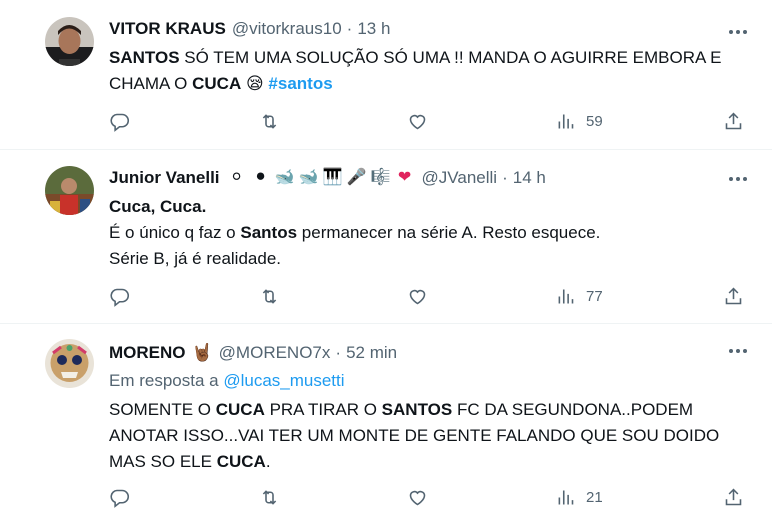  What do you see at coordinates (460, 178) in the screenshot?
I see `author-handle: @JVanelli` at bounding box center [460, 178].